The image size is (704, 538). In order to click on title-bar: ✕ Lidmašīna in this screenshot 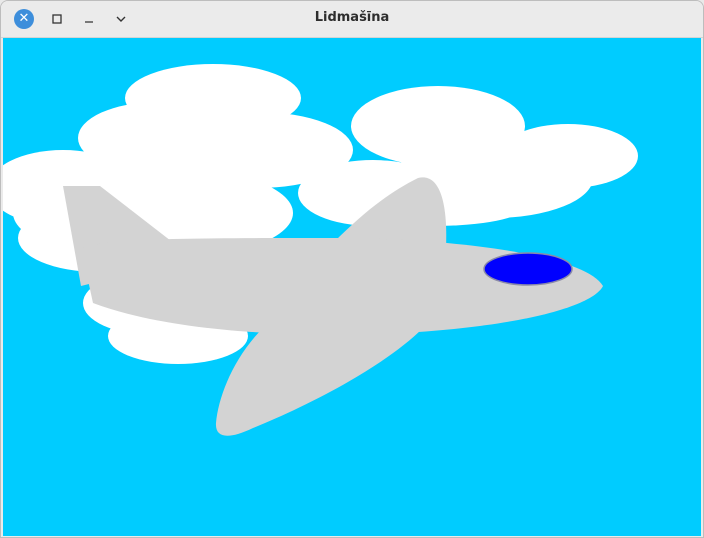, I will do `click(352, 19)`.